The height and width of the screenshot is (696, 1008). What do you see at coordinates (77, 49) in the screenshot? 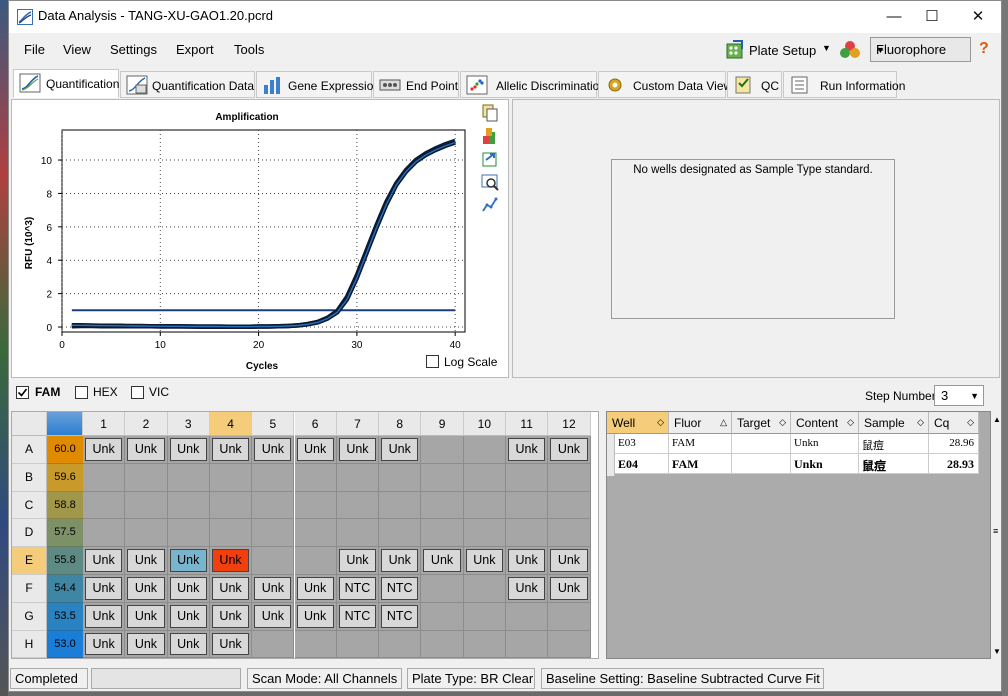
I see `menu-view: View` at bounding box center [77, 49].